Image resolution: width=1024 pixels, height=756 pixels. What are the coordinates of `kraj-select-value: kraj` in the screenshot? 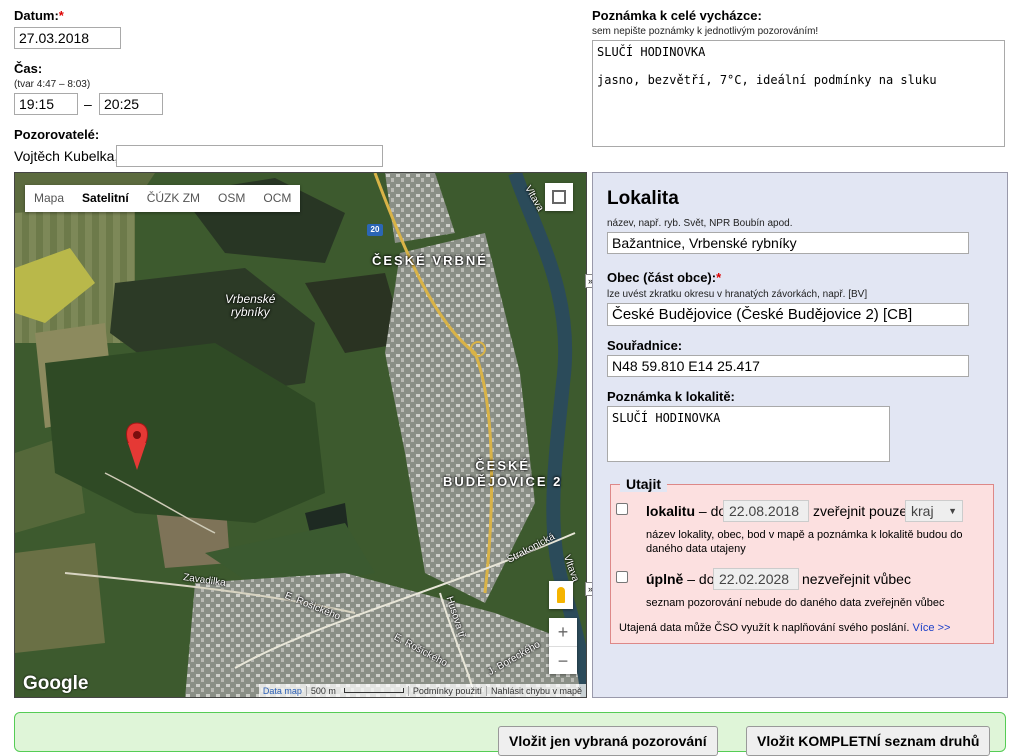 It's located at (922, 511).